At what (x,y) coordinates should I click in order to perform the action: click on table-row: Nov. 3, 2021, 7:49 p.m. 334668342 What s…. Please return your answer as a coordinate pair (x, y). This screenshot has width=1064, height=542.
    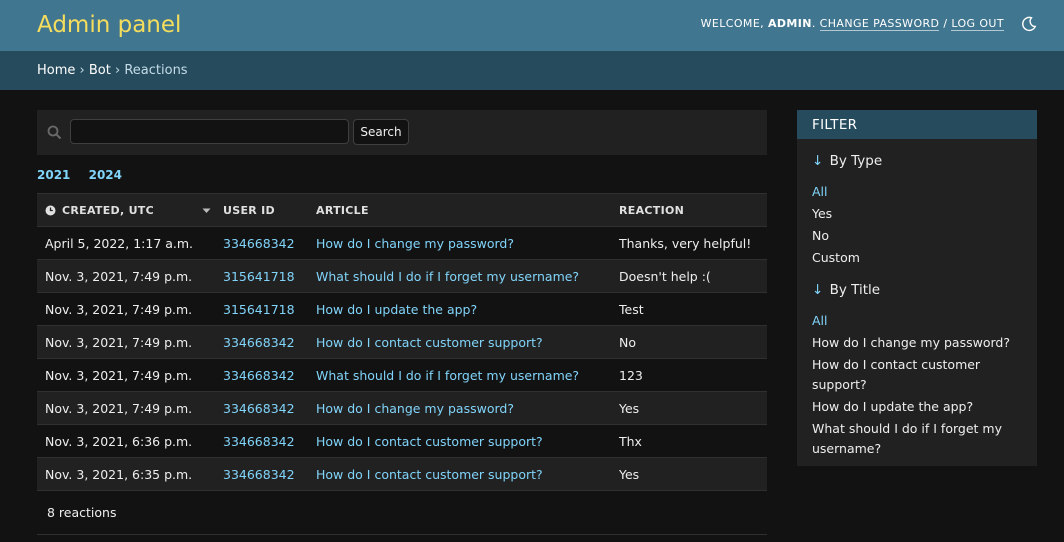
    Looking at the image, I should click on (402, 375).